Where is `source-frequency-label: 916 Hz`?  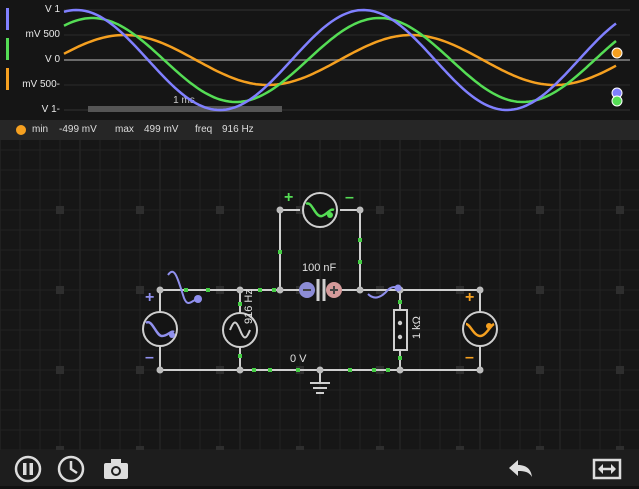
source-frequency-label: 916 Hz is located at coordinates (249, 306).